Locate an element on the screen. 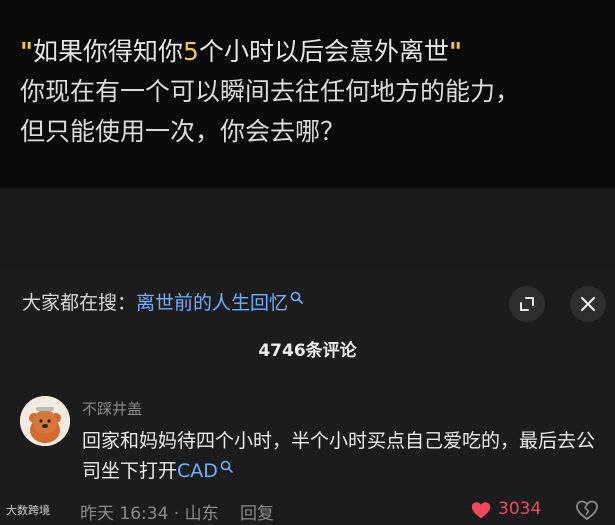 This screenshot has height=525, width=615. caption-text-b: 个小时以后会意外离世 is located at coordinates (323, 51).